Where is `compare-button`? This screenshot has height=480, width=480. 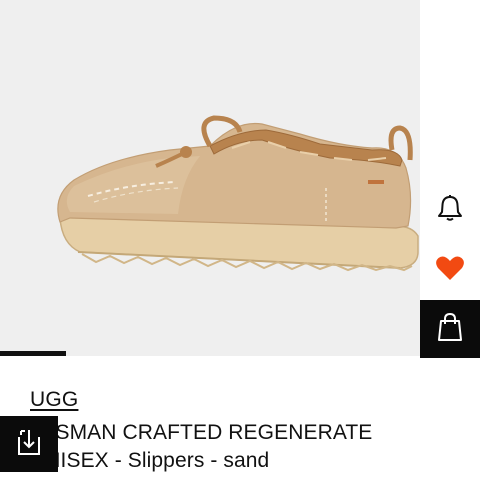
compare-button is located at coordinates (29, 444).